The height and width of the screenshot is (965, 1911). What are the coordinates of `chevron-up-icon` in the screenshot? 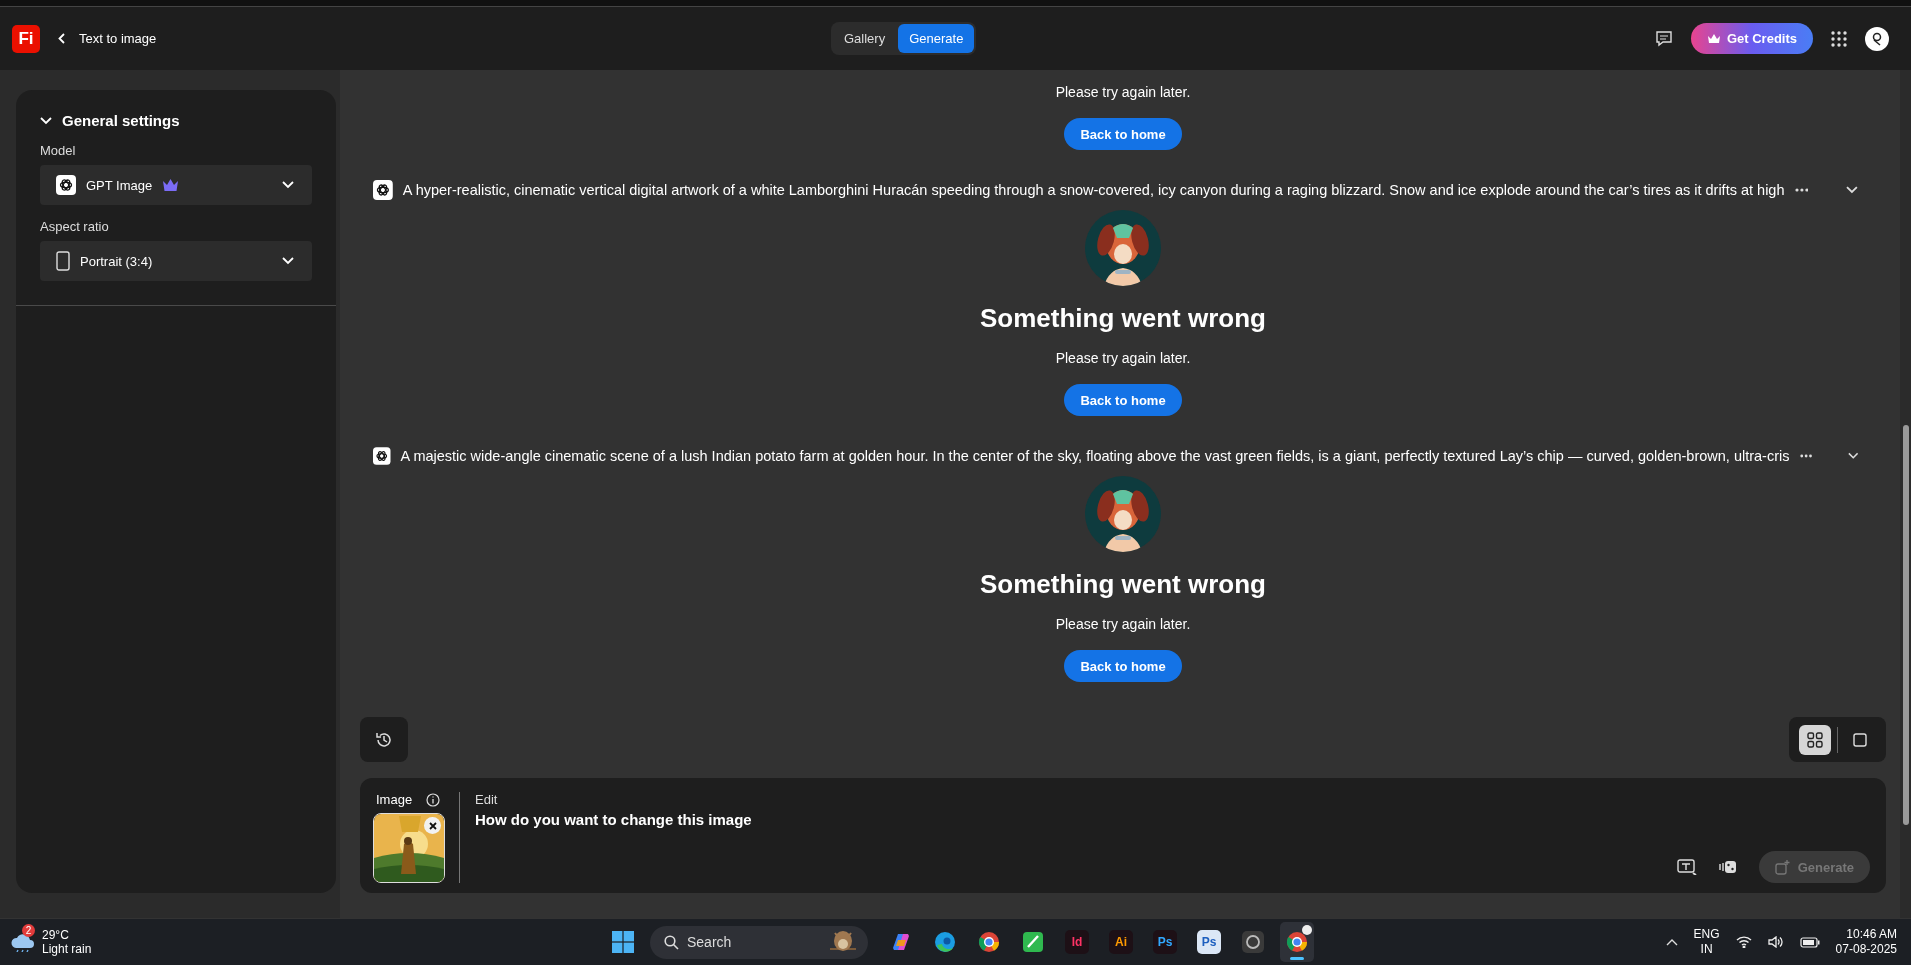 It's located at (1671, 942).